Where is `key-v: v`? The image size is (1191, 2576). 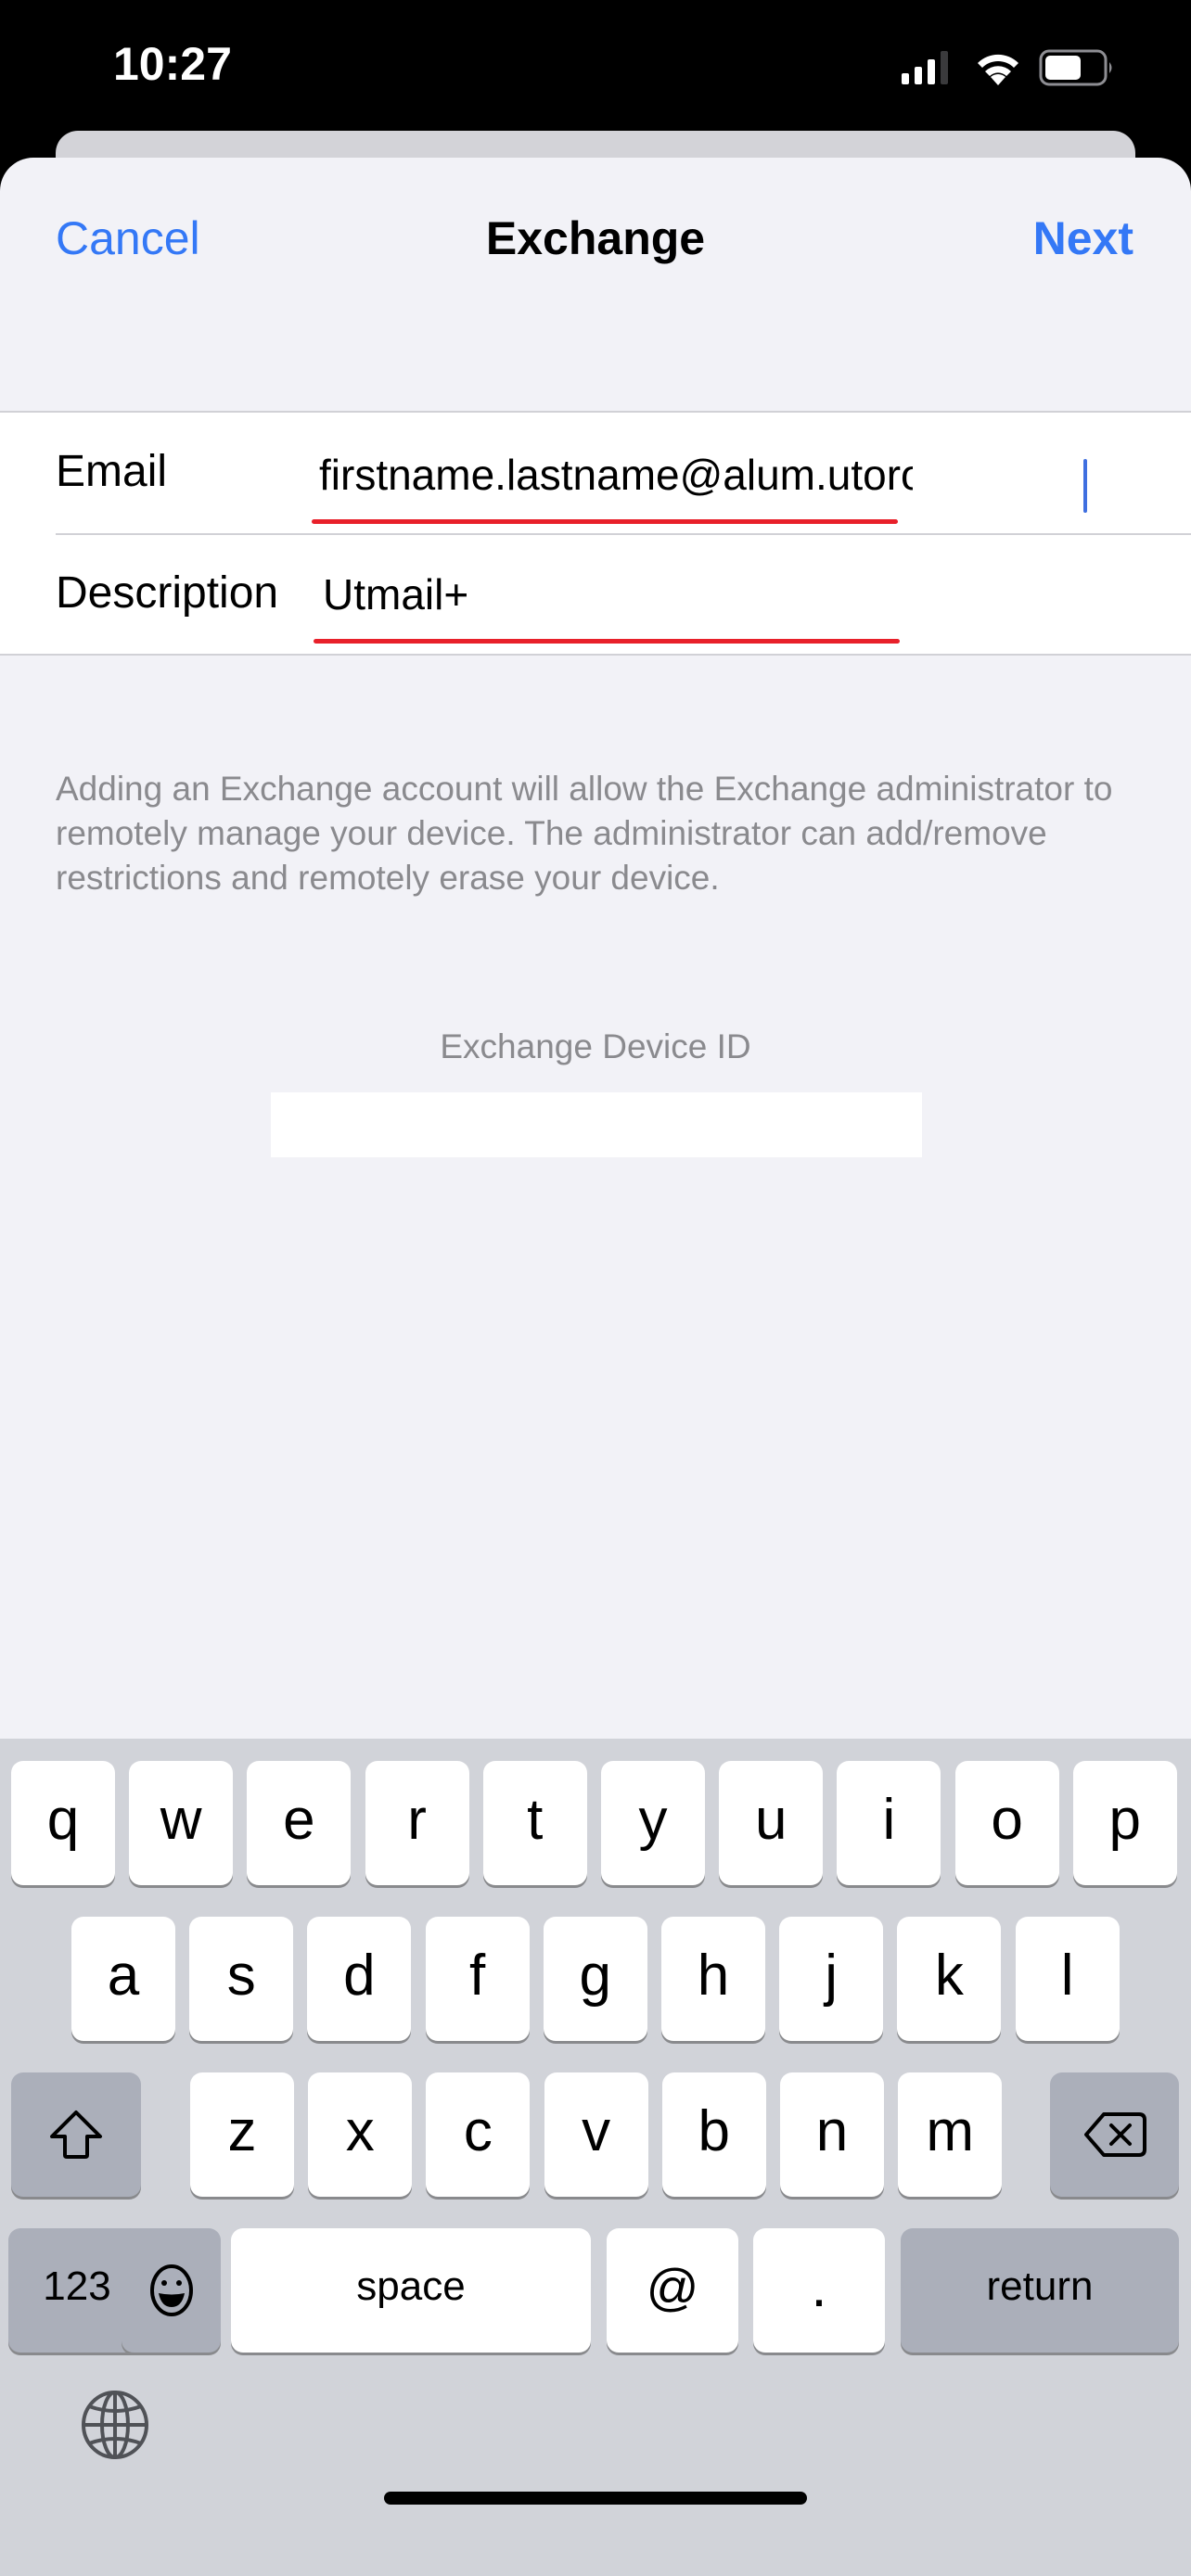
key-v: v is located at coordinates (596, 2134).